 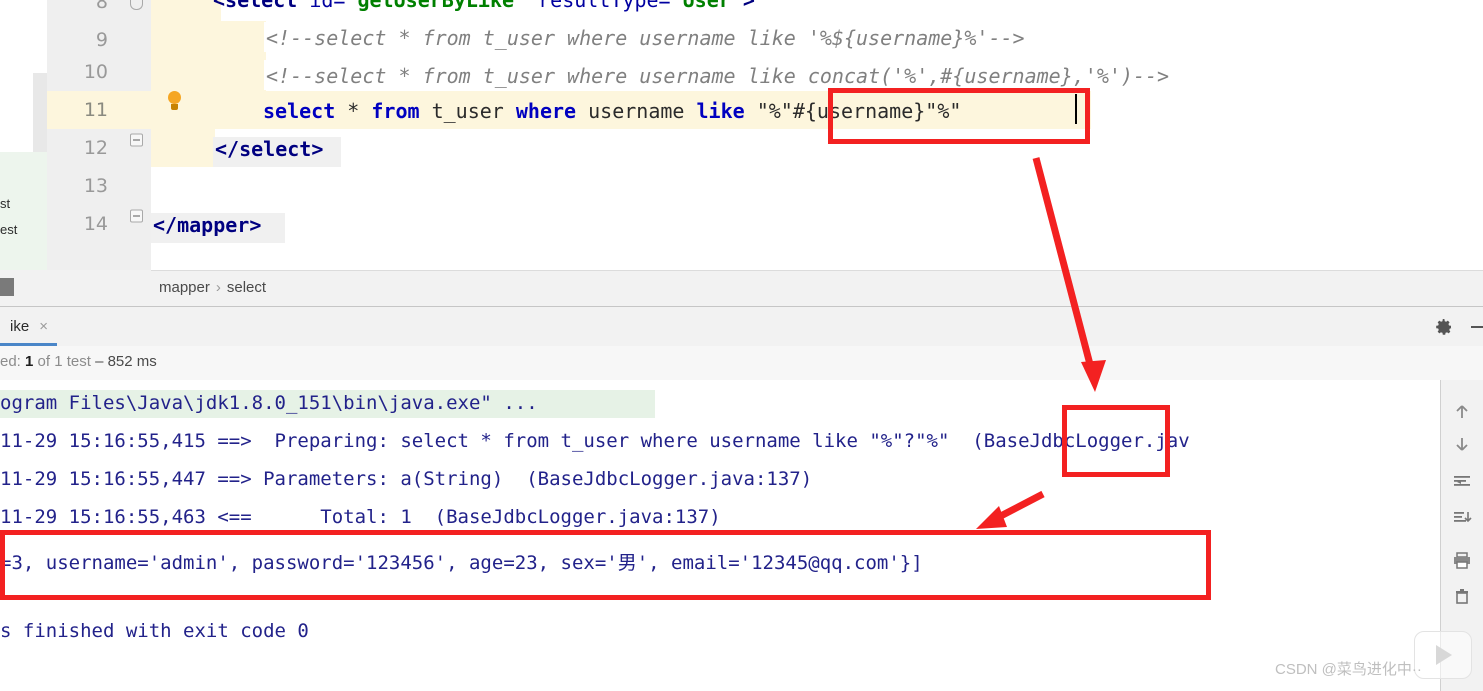 What do you see at coordinates (64, 361) in the screenshot?
I see `status-middle: of 1 test` at bounding box center [64, 361].